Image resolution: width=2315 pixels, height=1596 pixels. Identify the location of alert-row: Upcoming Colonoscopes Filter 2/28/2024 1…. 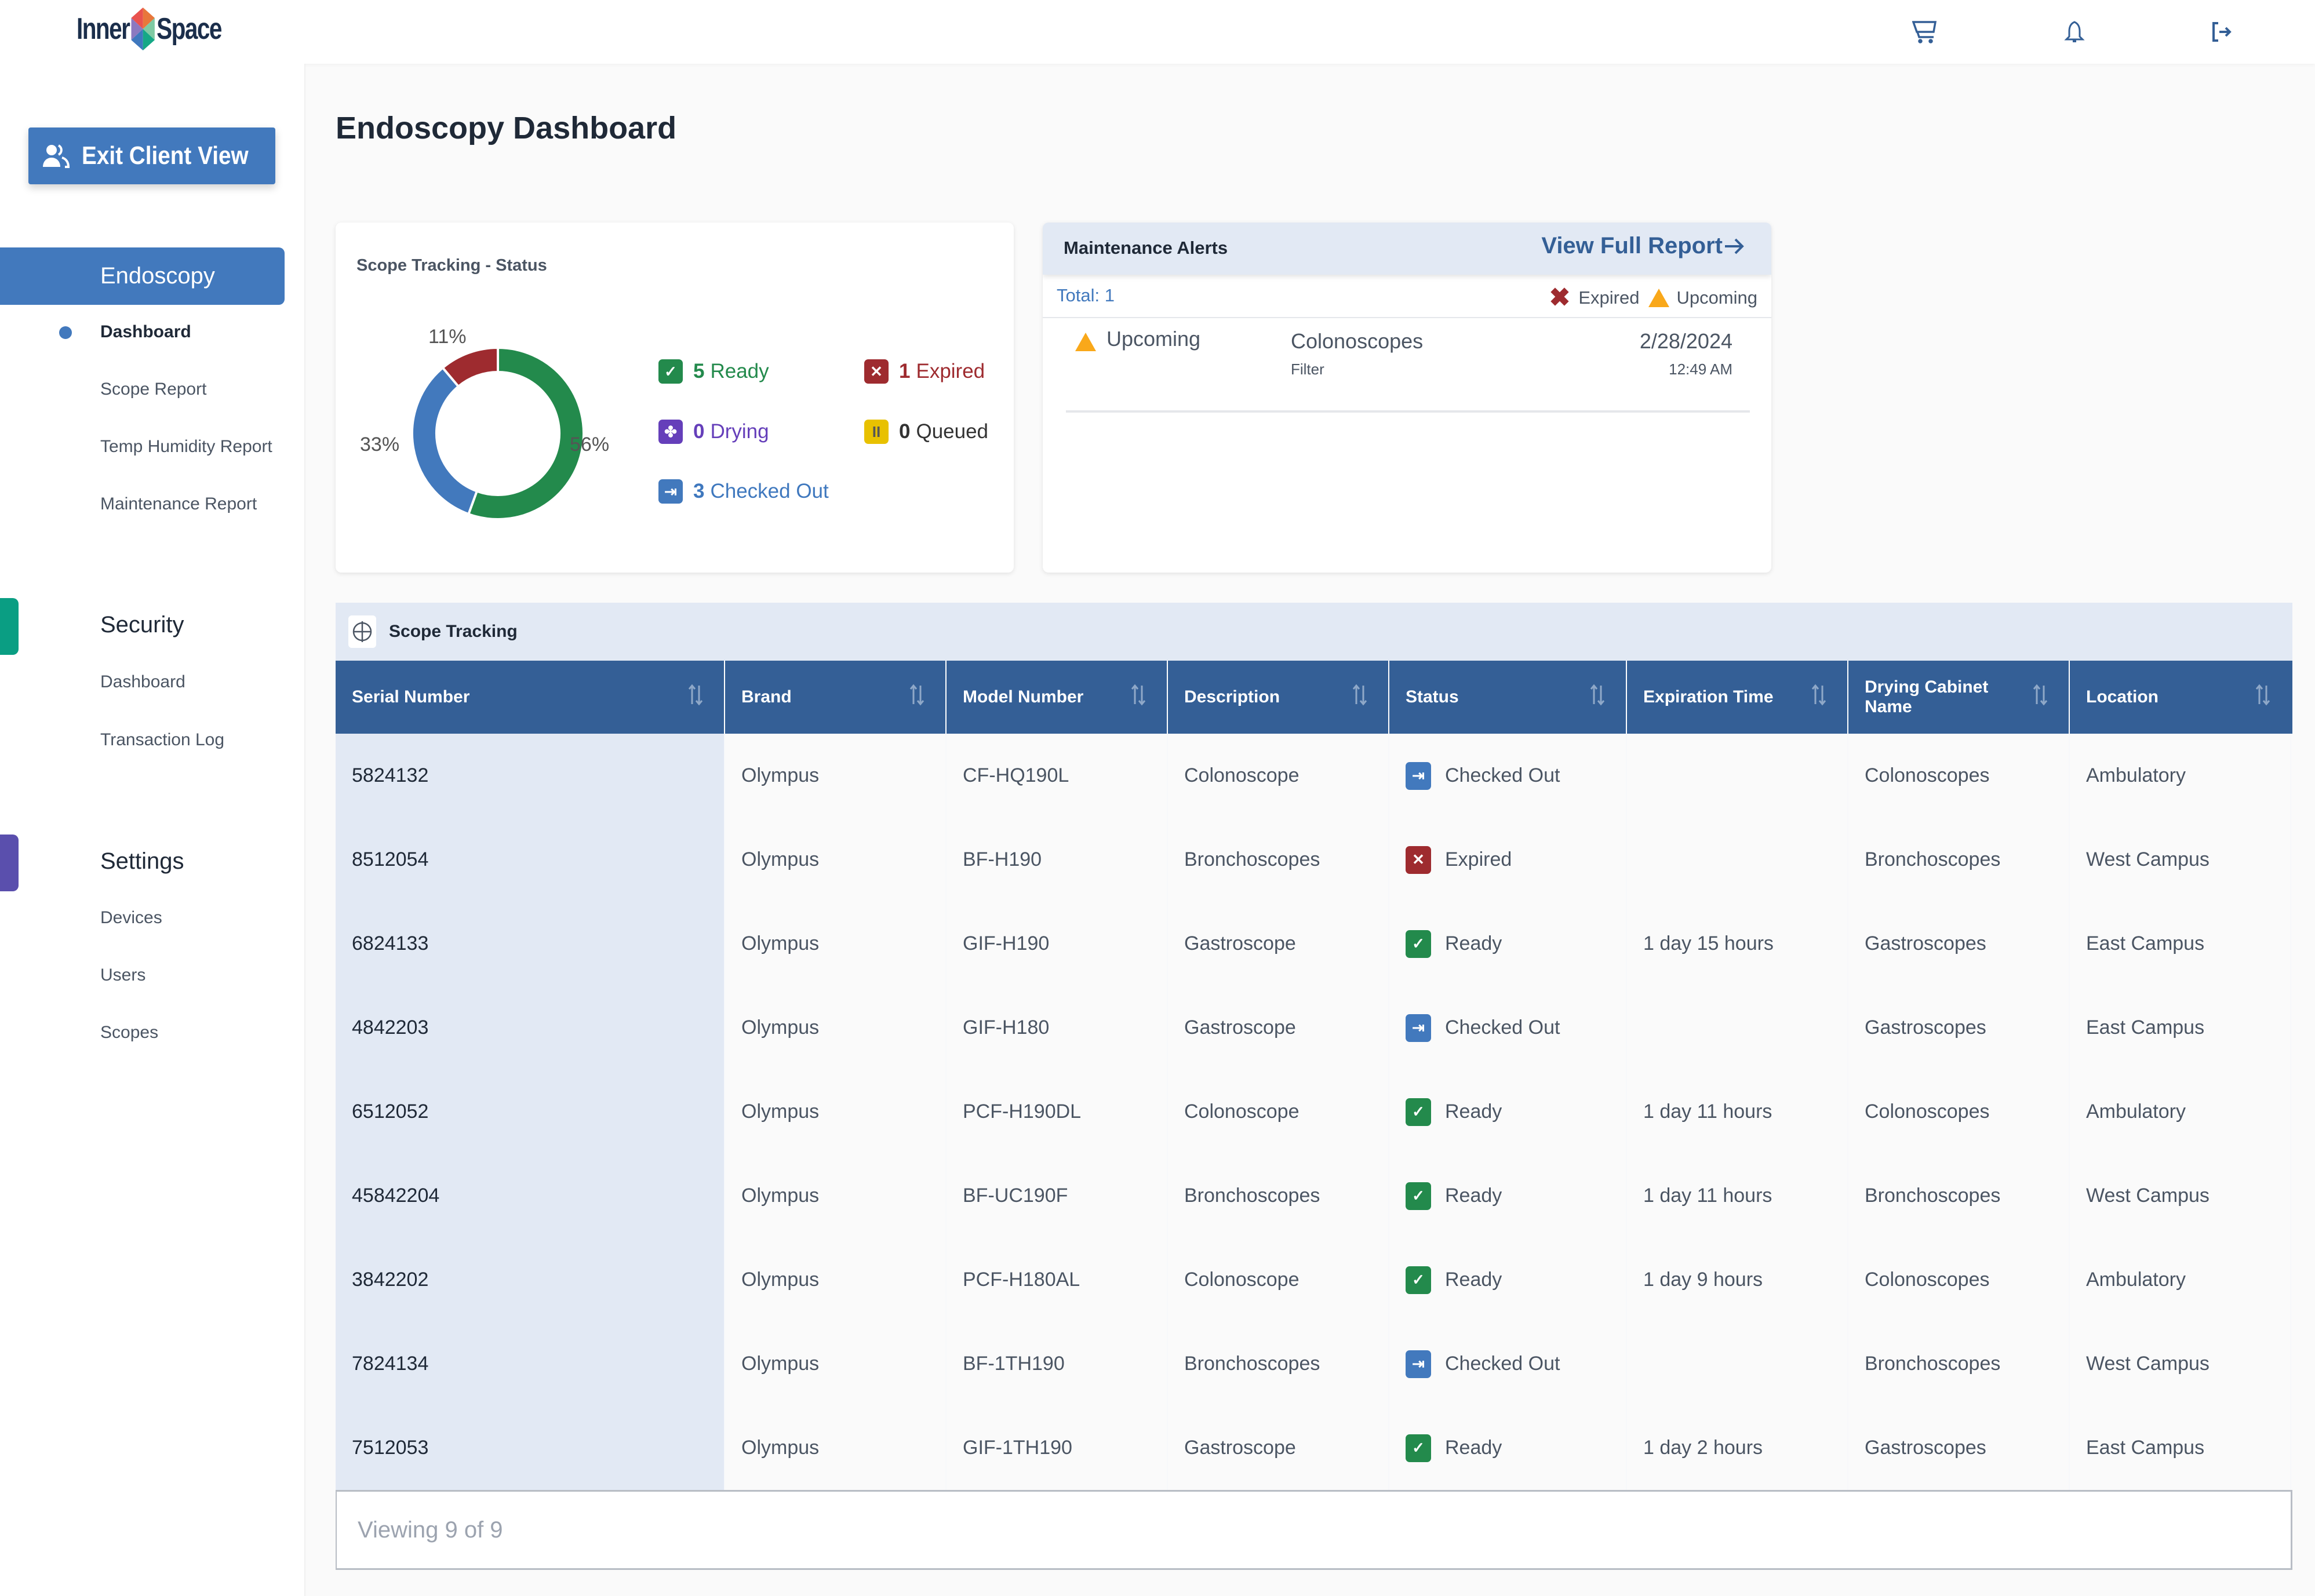
(1408, 367).